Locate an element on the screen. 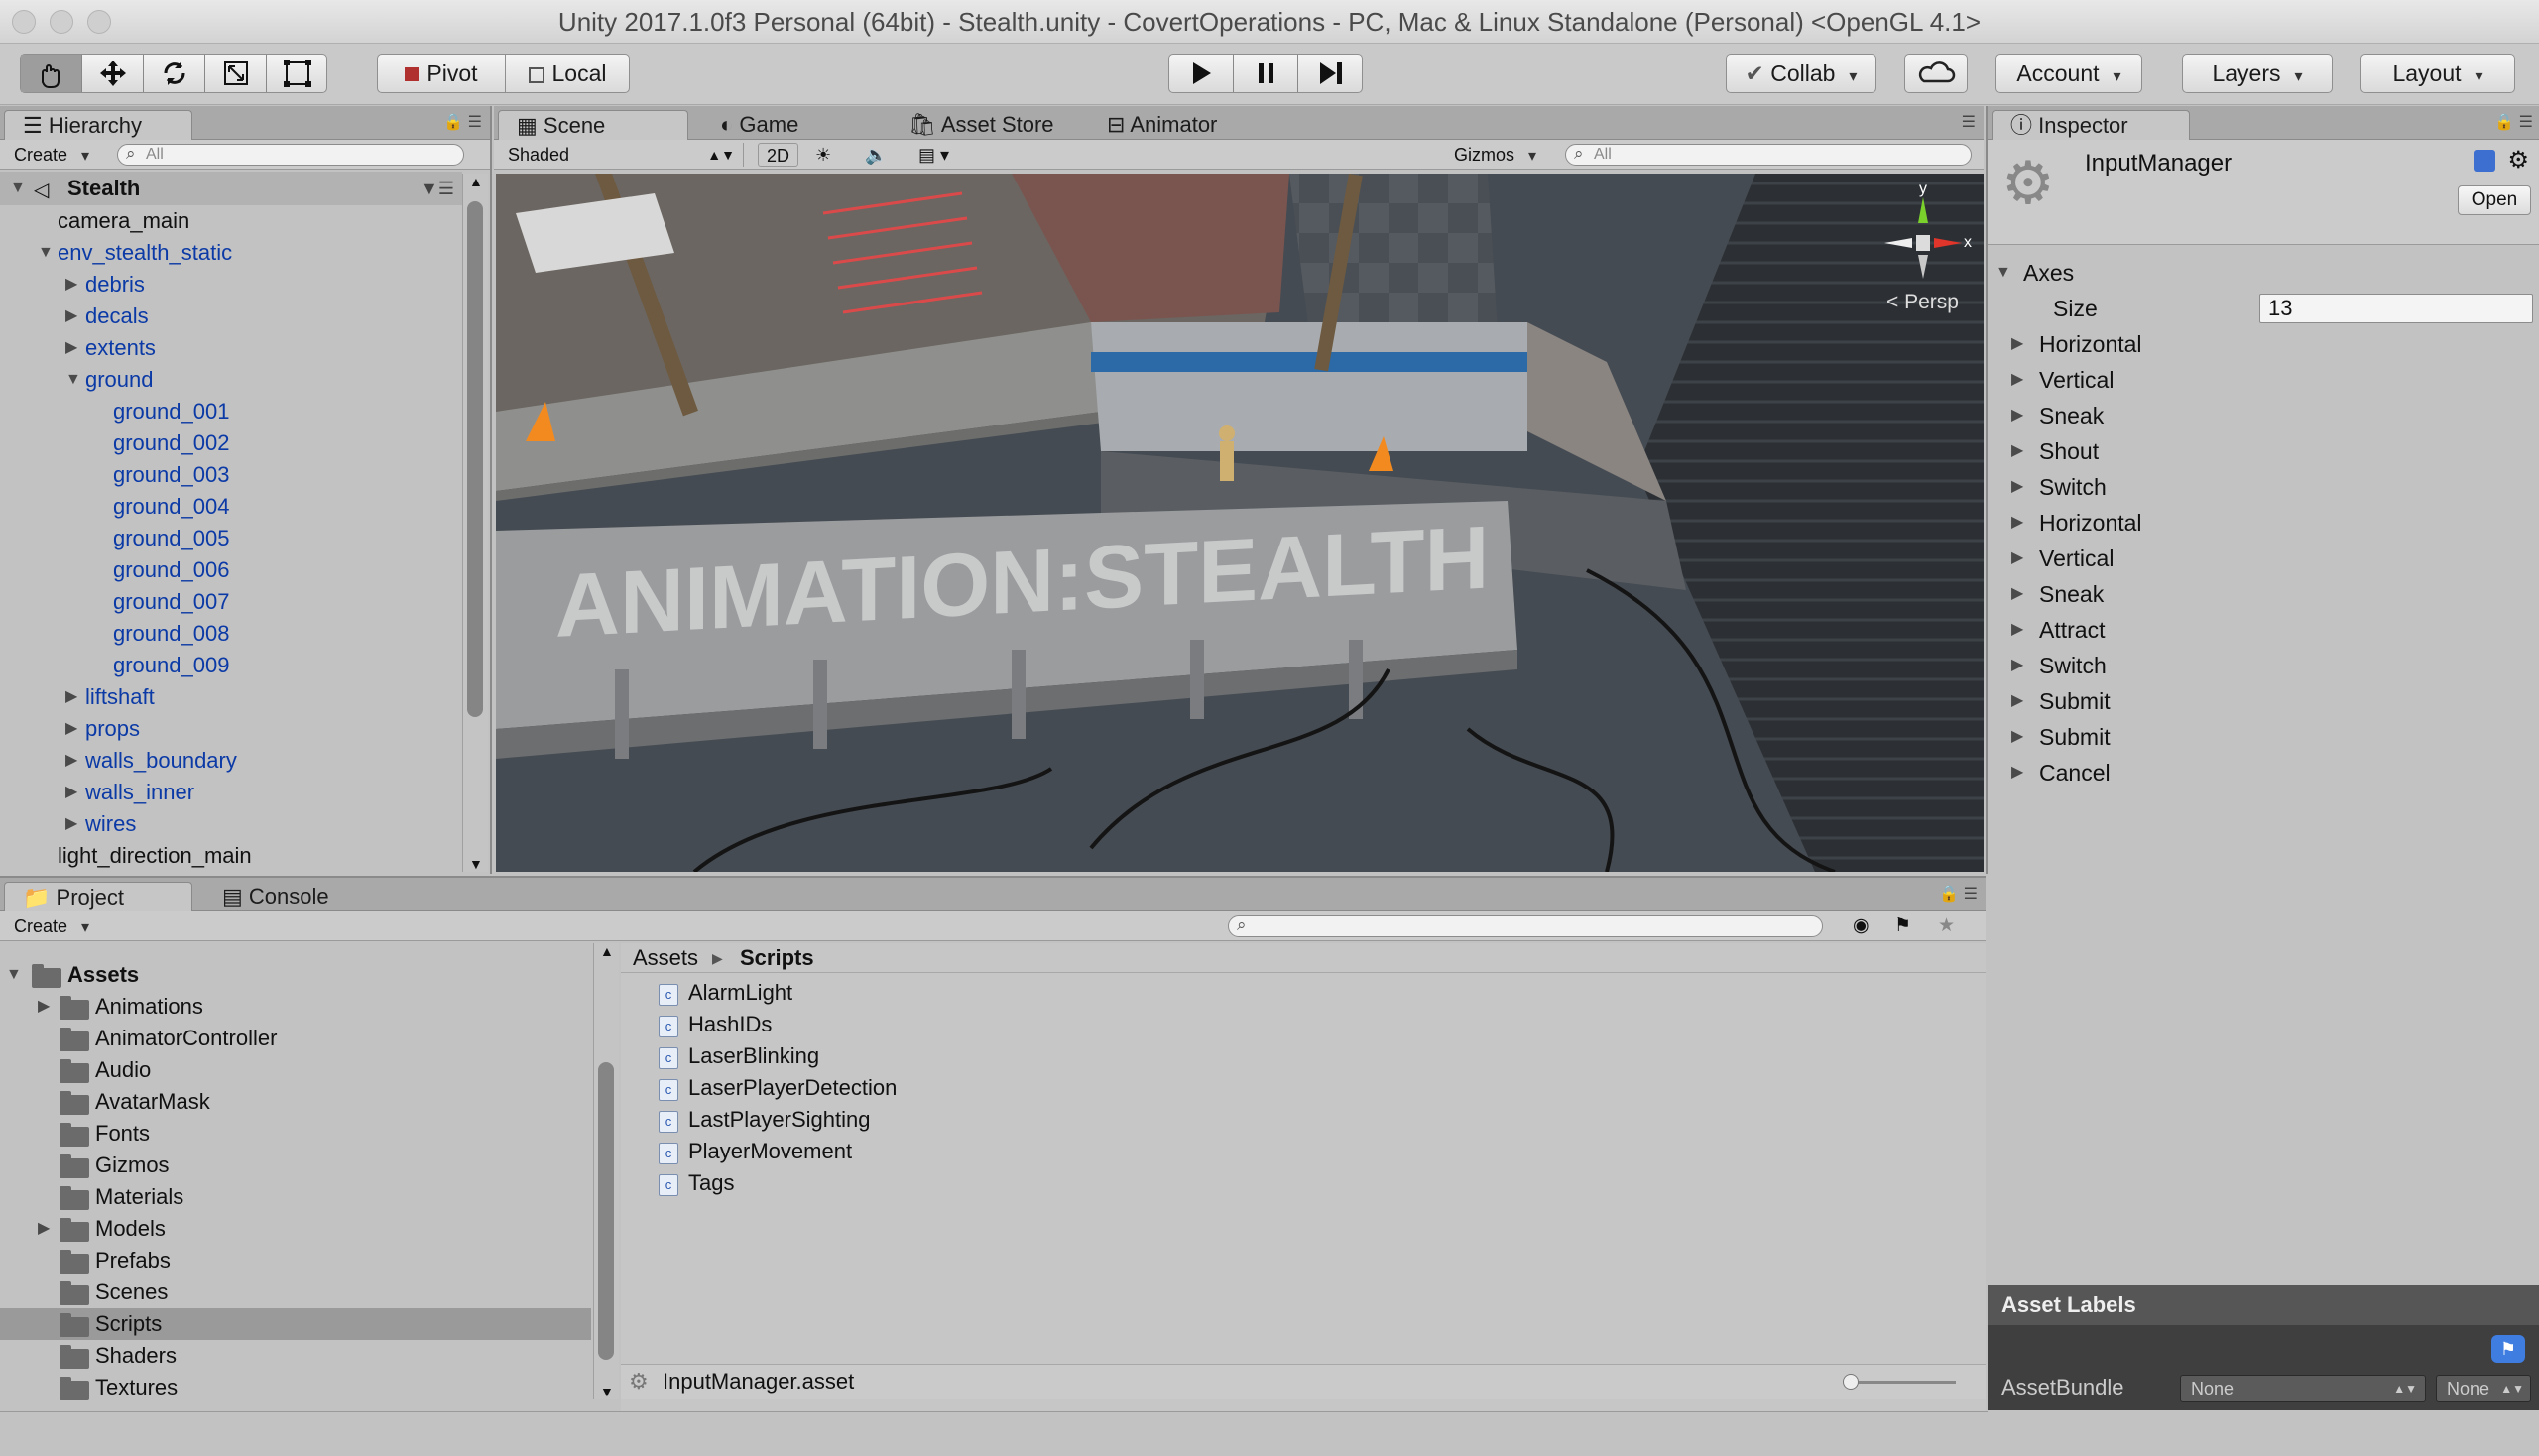  layout-dropdown: Layout is located at coordinates (2438, 73).